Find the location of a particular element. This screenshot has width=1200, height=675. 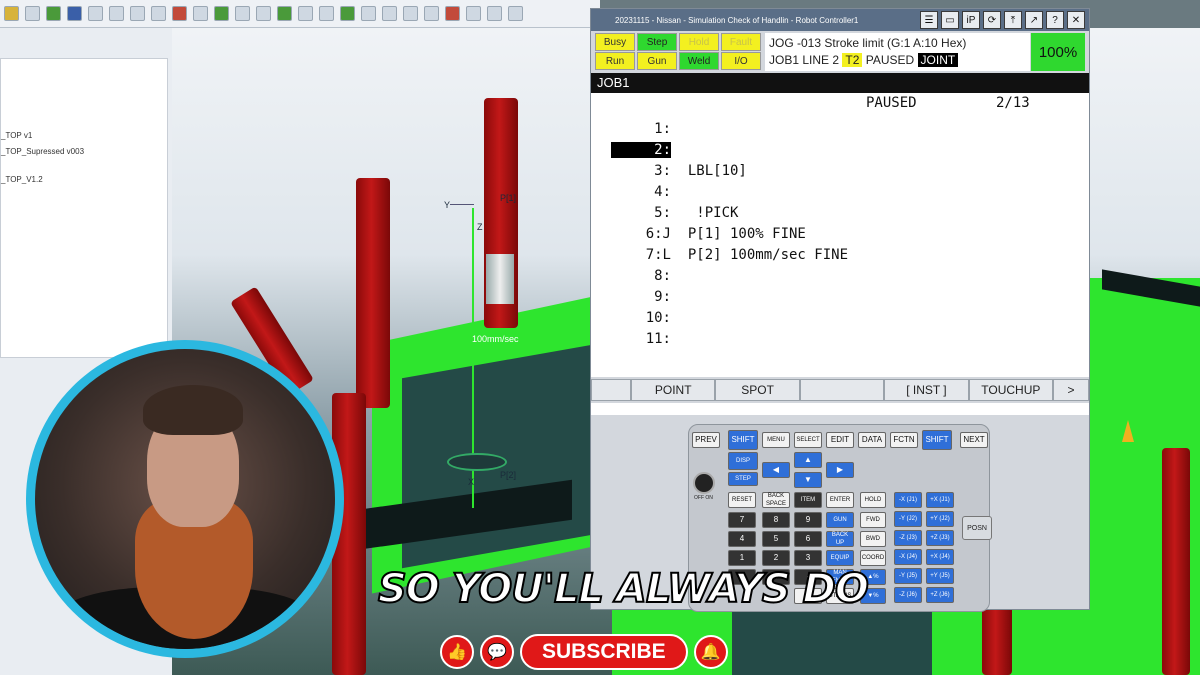

arrow-left-icon: ◀ is located at coordinates (776, 470).